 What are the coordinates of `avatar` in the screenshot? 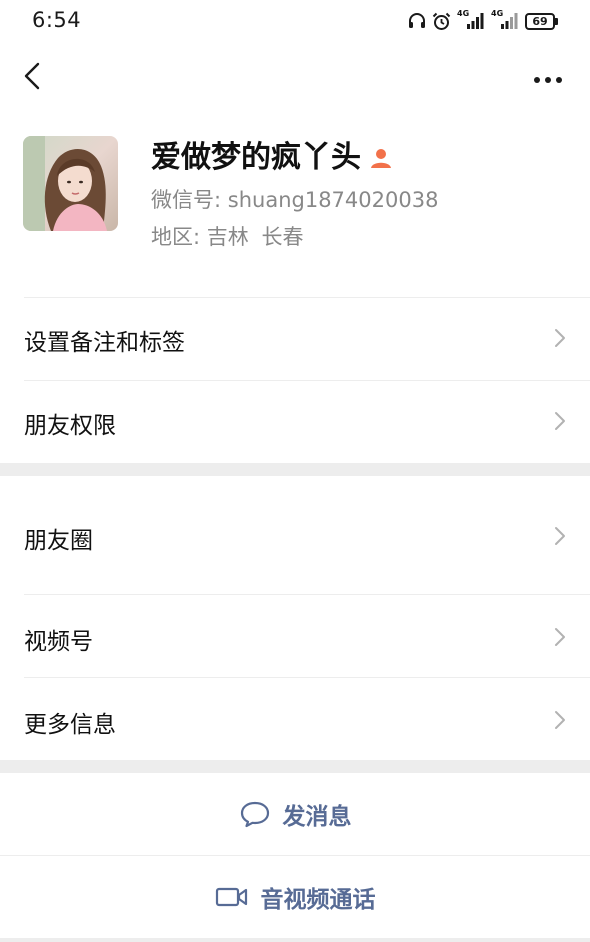 It's located at (70, 183).